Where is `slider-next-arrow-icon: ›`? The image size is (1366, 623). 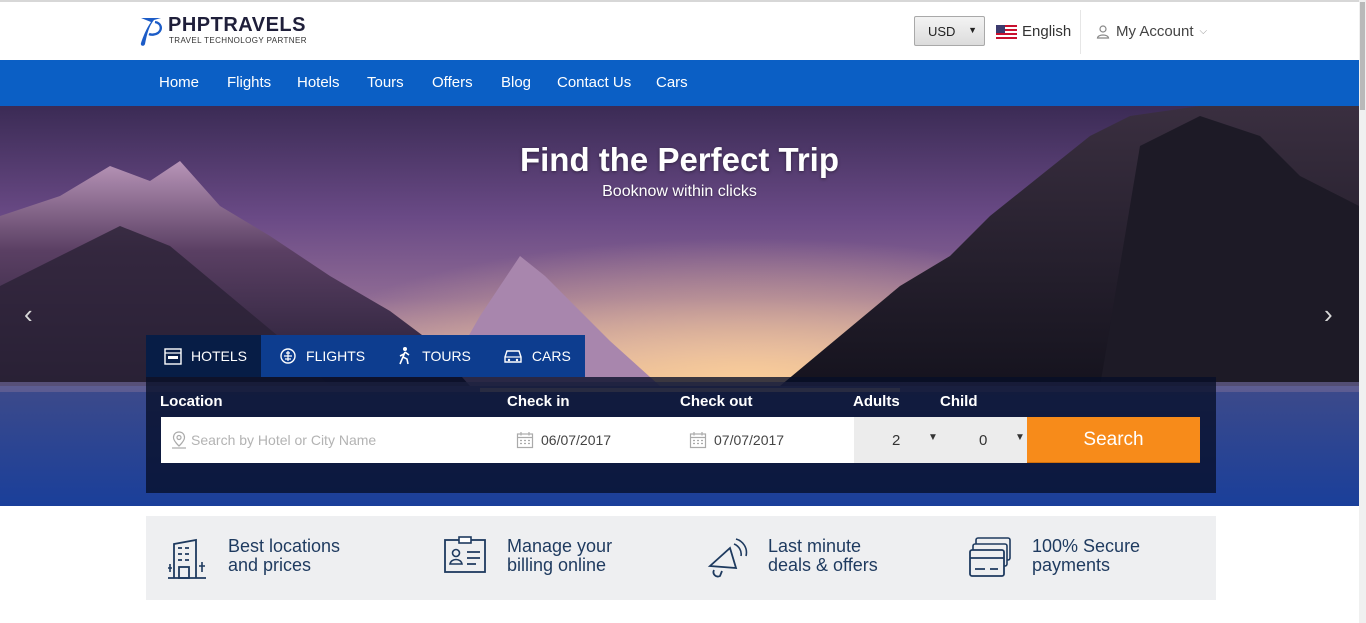
slider-next-arrow-icon: › is located at coordinates (1328, 314).